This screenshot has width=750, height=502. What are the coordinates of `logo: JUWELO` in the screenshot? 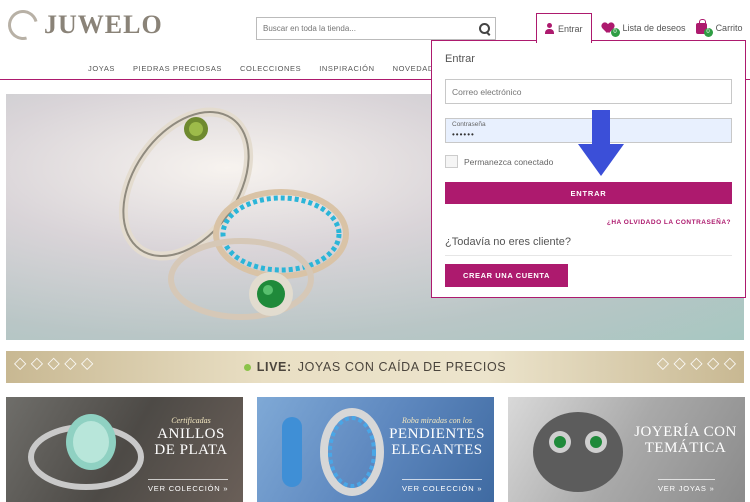 It's located at (82, 25).